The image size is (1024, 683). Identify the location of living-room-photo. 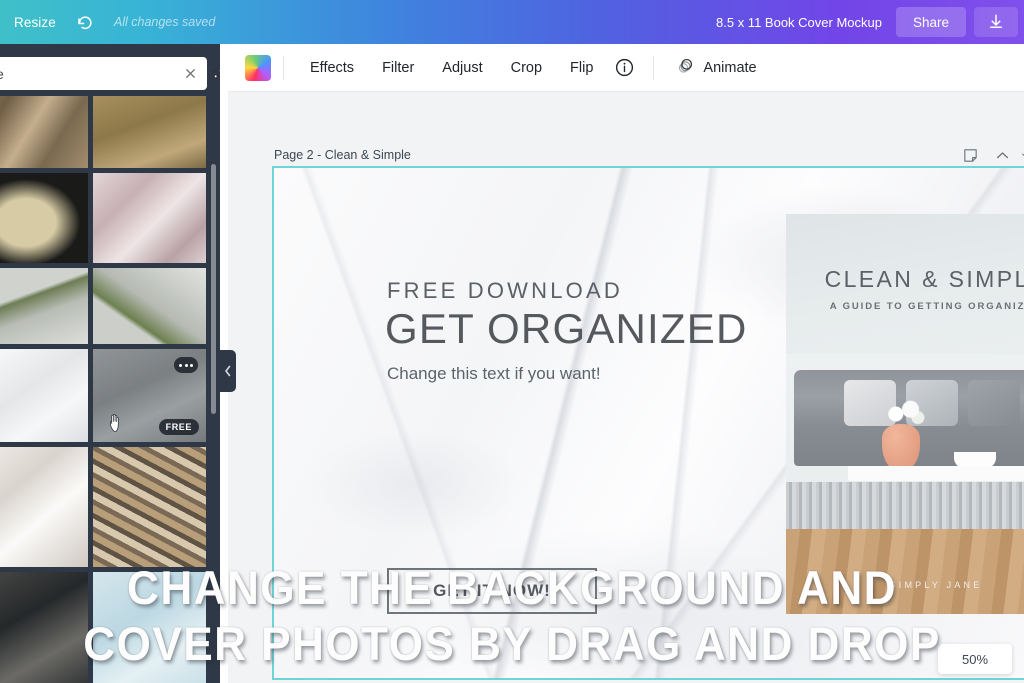
(905, 441).